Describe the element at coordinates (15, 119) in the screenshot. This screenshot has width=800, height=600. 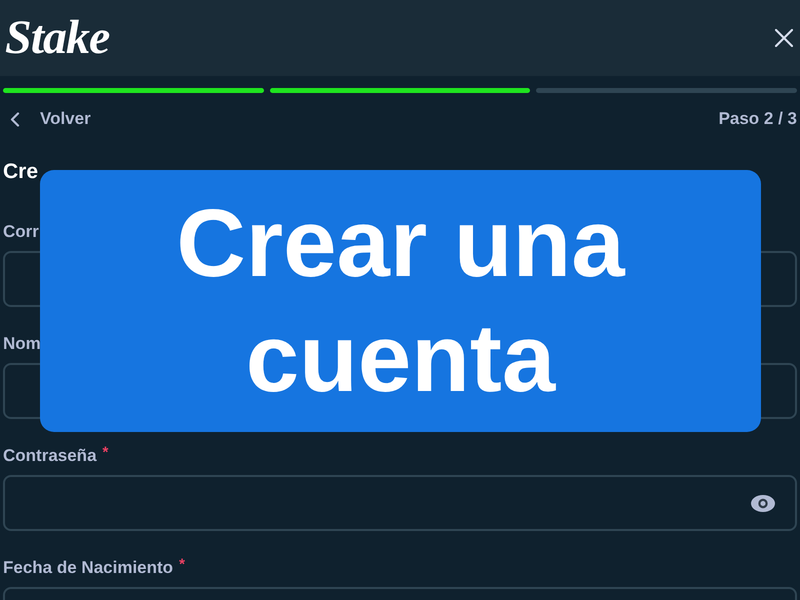
I see `chevron-left-icon` at that location.